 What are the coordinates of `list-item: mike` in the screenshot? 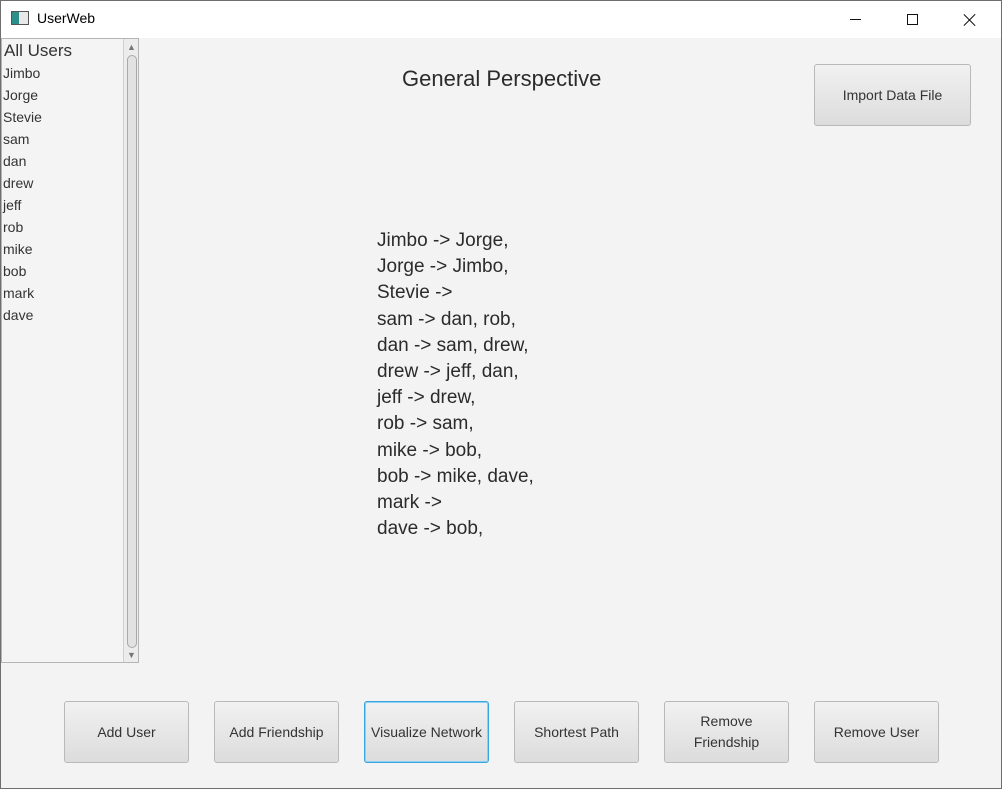 It's located at (22, 250).